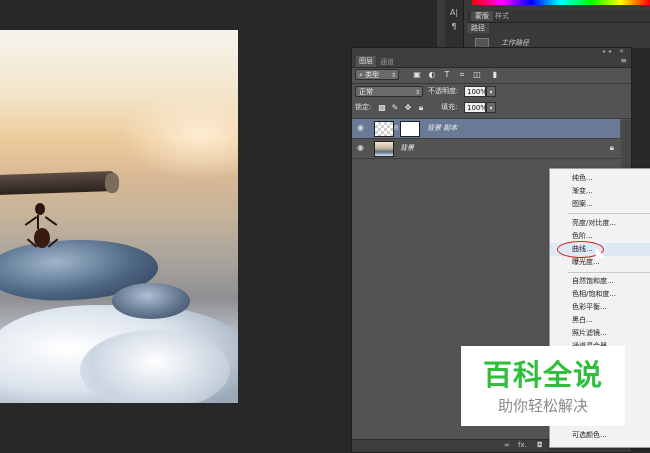 This screenshot has height=453, width=650. I want to click on blend-row: 正常 ⇕ 不透明度: 100% ▾, so click(491, 94).